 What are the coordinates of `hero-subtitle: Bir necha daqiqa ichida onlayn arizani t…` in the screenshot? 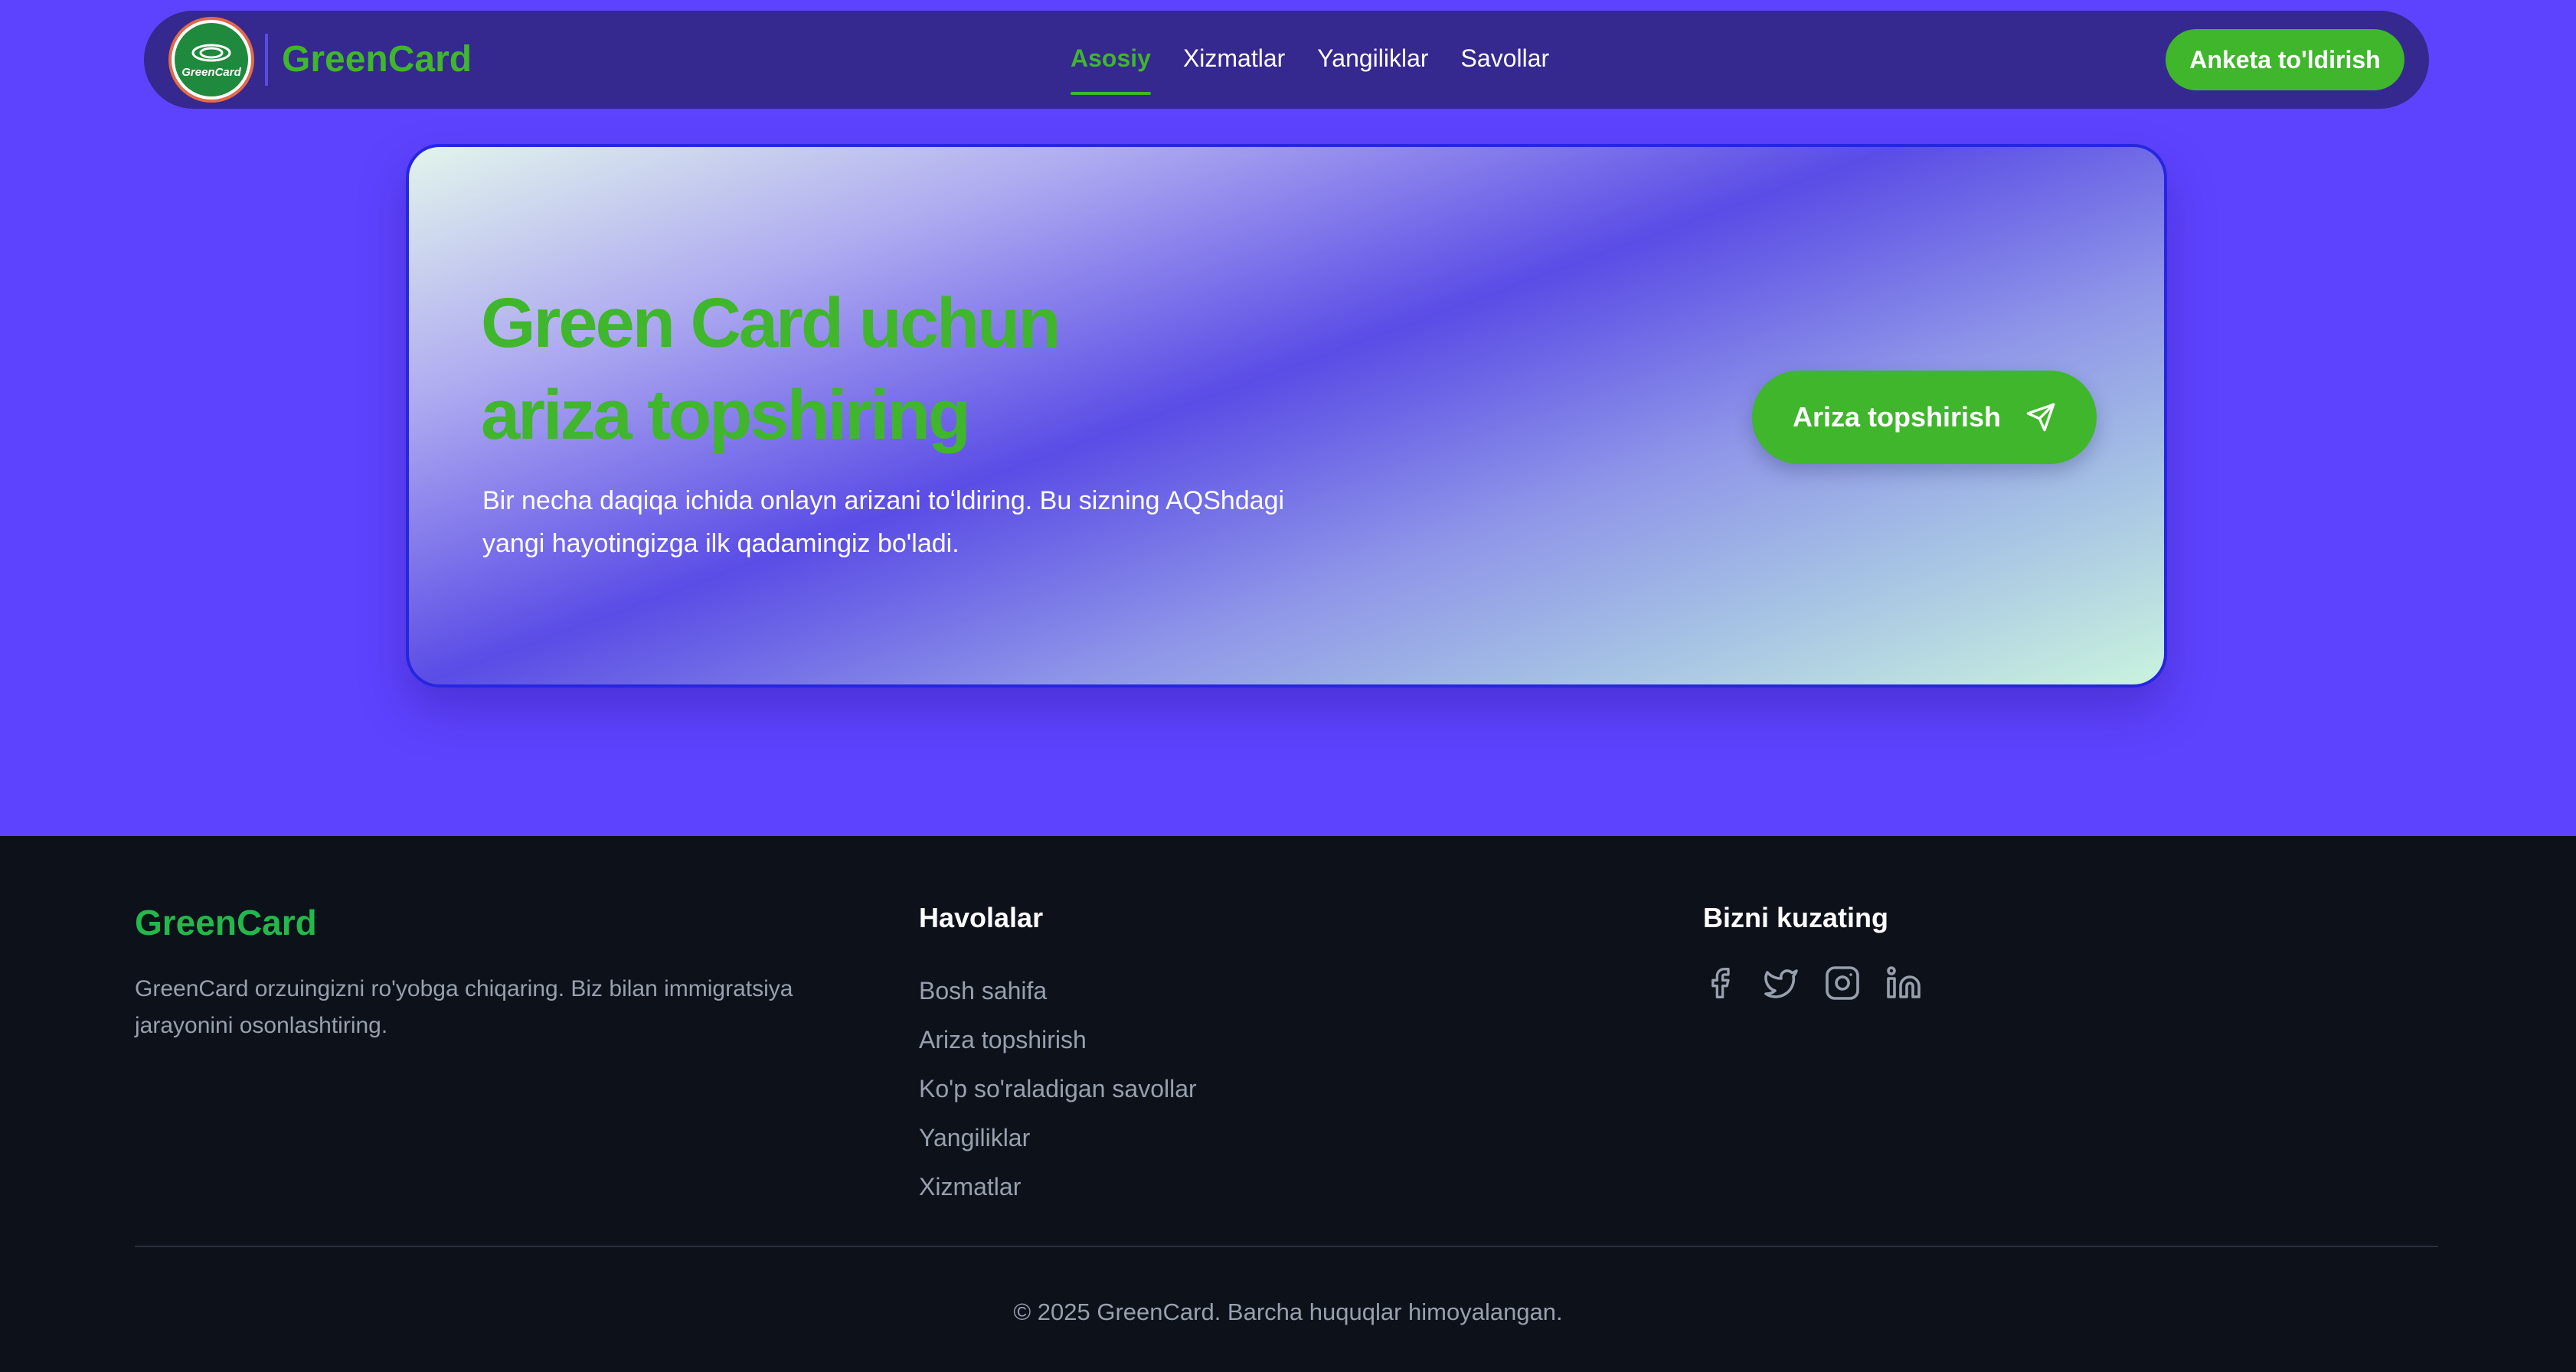 It's located at (918, 522).